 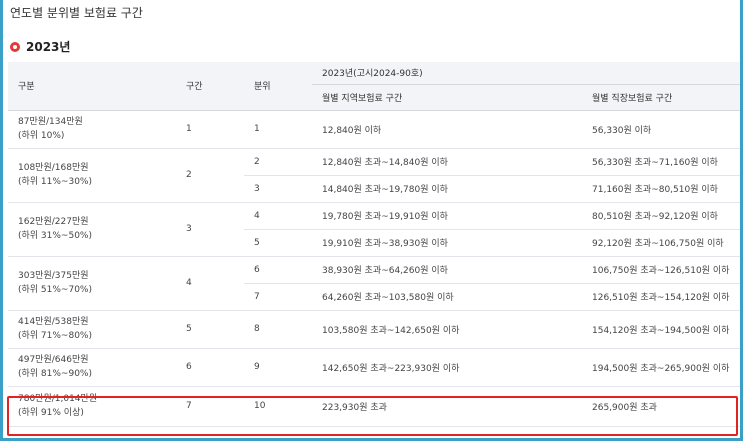 I want to click on category-cell: 414만원/538만원 (하위 71%~80%), so click(x=92, y=329).